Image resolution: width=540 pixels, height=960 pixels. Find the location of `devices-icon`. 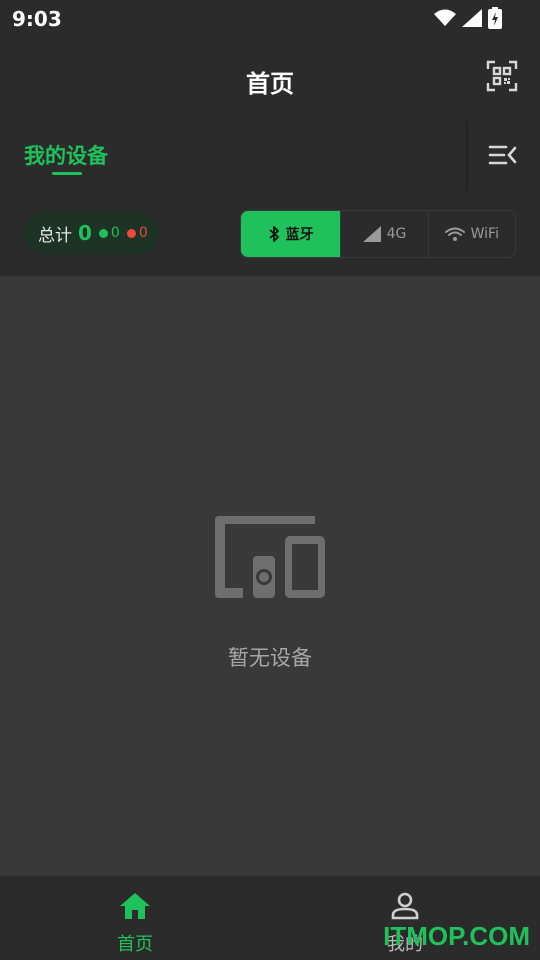

devices-icon is located at coordinates (270, 557).